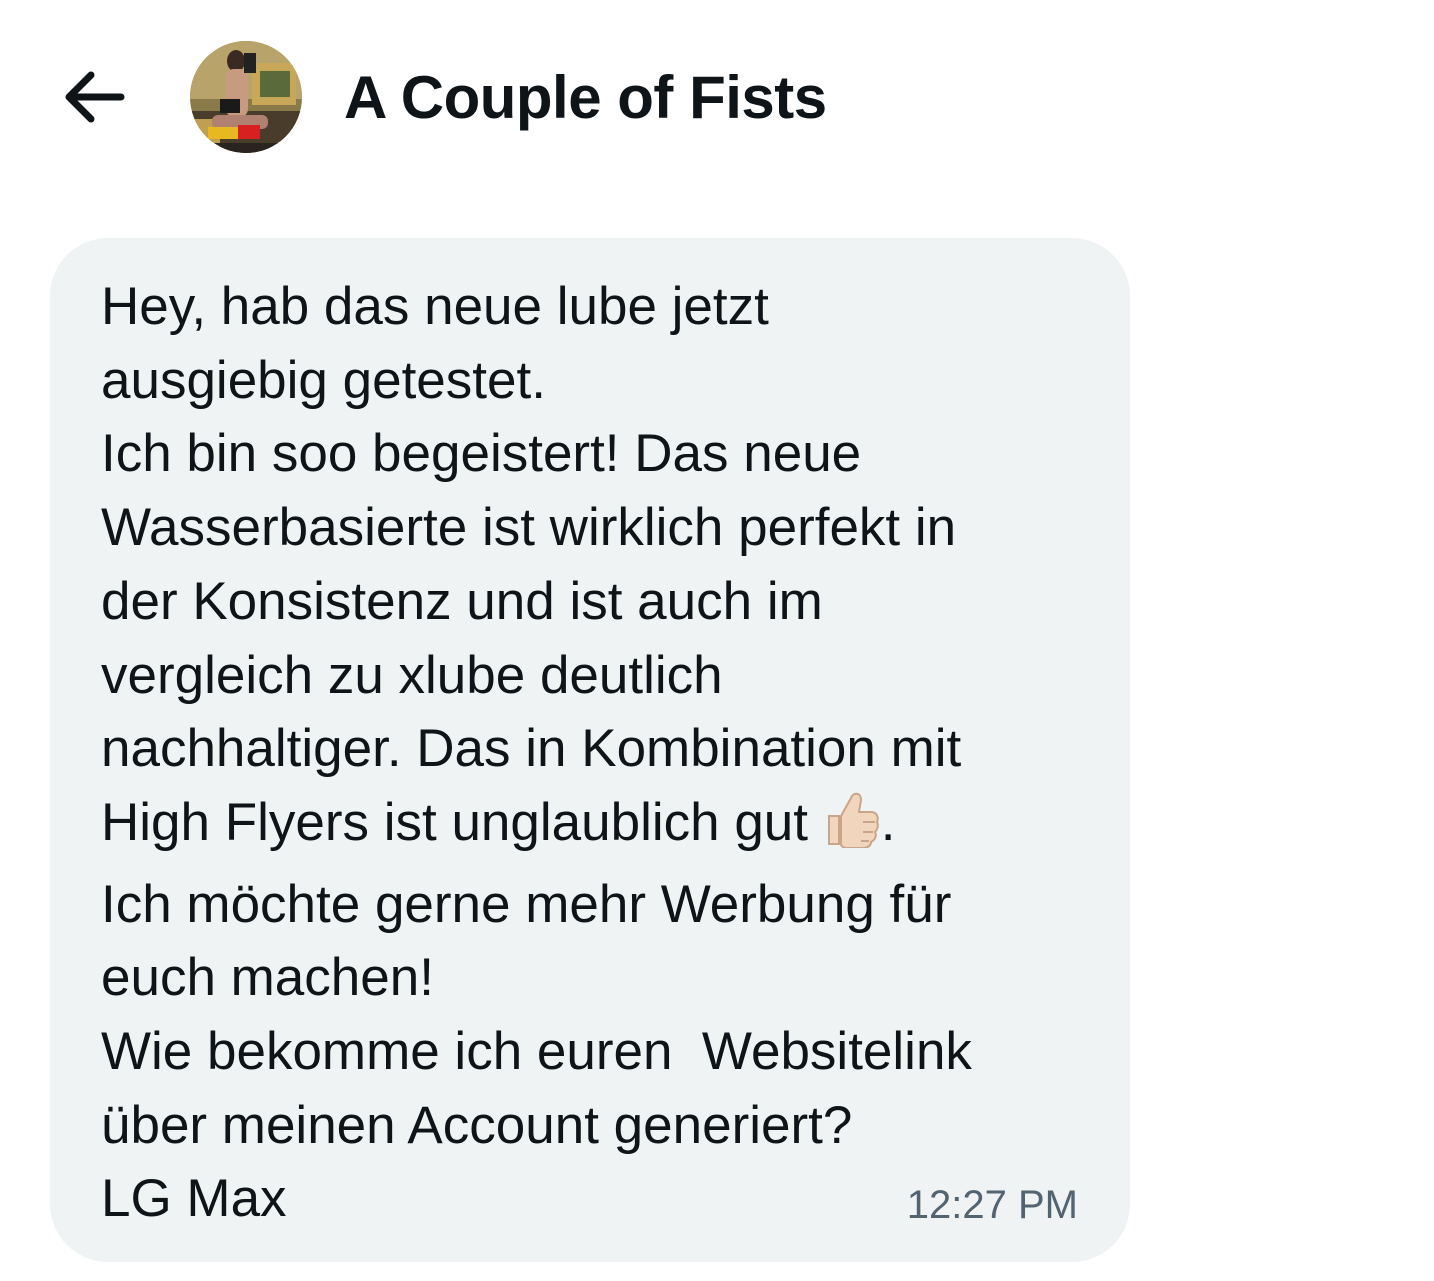 This screenshot has height=1281, width=1434. I want to click on message-line-text: High Flyers ist unglaublich gut, so click(455, 822).